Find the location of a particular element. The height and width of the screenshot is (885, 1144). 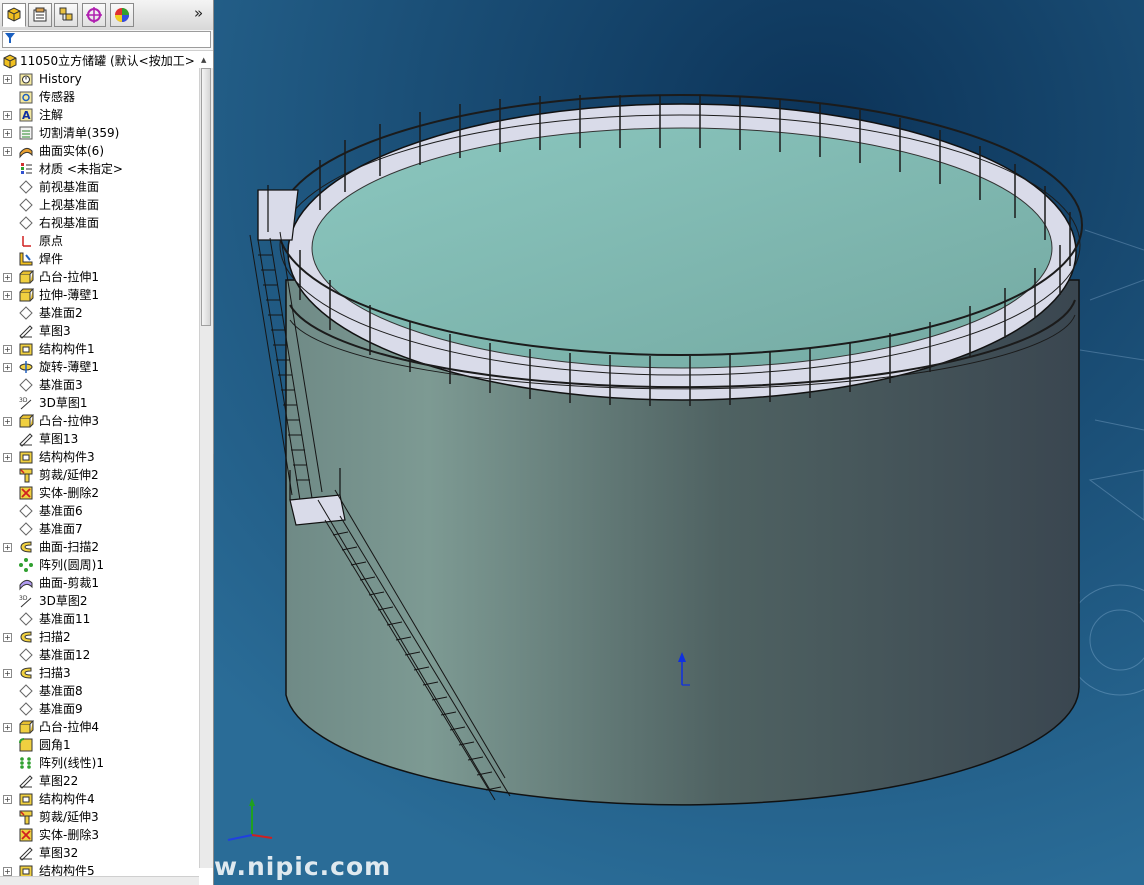

tree-scrollbar is located at coordinates (206, 468).